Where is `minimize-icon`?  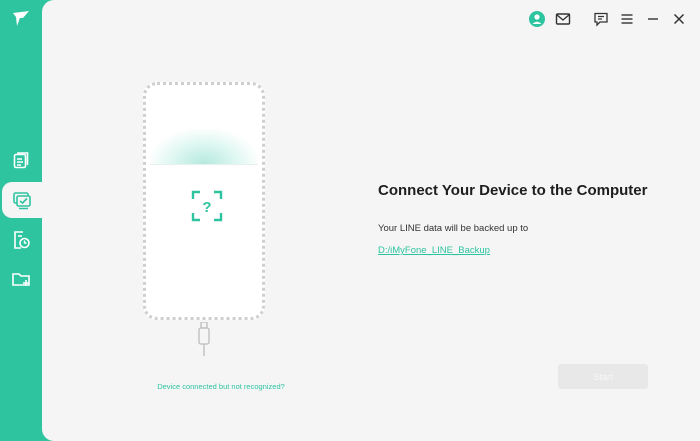 minimize-icon is located at coordinates (653, 19).